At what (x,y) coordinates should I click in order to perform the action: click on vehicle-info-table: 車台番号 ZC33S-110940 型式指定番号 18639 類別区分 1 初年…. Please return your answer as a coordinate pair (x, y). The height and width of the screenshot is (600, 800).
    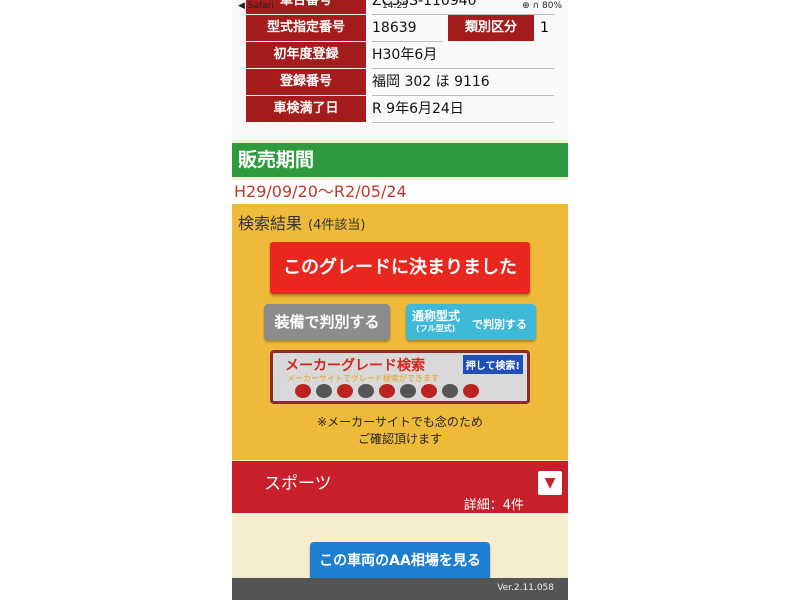
    Looking at the image, I should click on (400, 70).